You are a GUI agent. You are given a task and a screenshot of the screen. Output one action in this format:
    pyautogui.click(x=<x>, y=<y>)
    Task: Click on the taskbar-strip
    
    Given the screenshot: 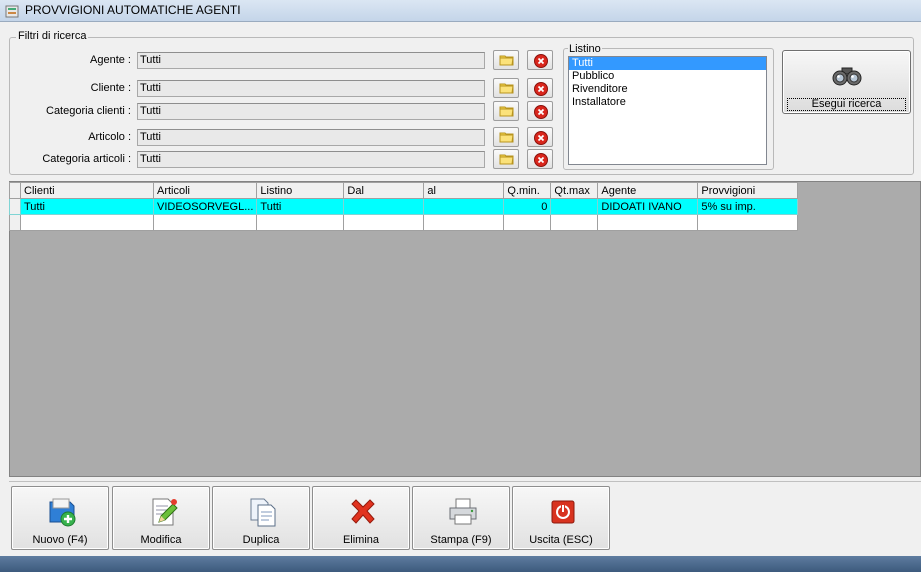 What is the action you would take?
    pyautogui.click(x=460, y=564)
    